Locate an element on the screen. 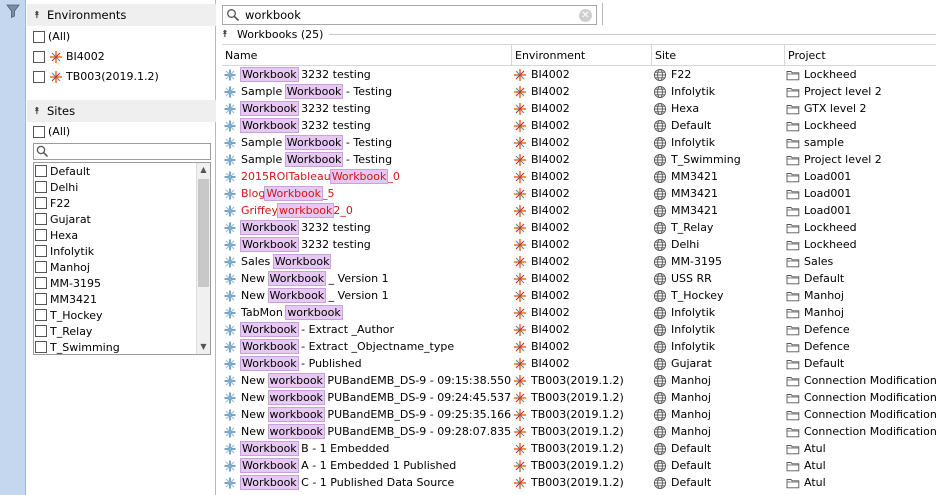 Image resolution: width=936 pixels, height=495 pixels. site-option: T_Hockey is located at coordinates (122, 315).